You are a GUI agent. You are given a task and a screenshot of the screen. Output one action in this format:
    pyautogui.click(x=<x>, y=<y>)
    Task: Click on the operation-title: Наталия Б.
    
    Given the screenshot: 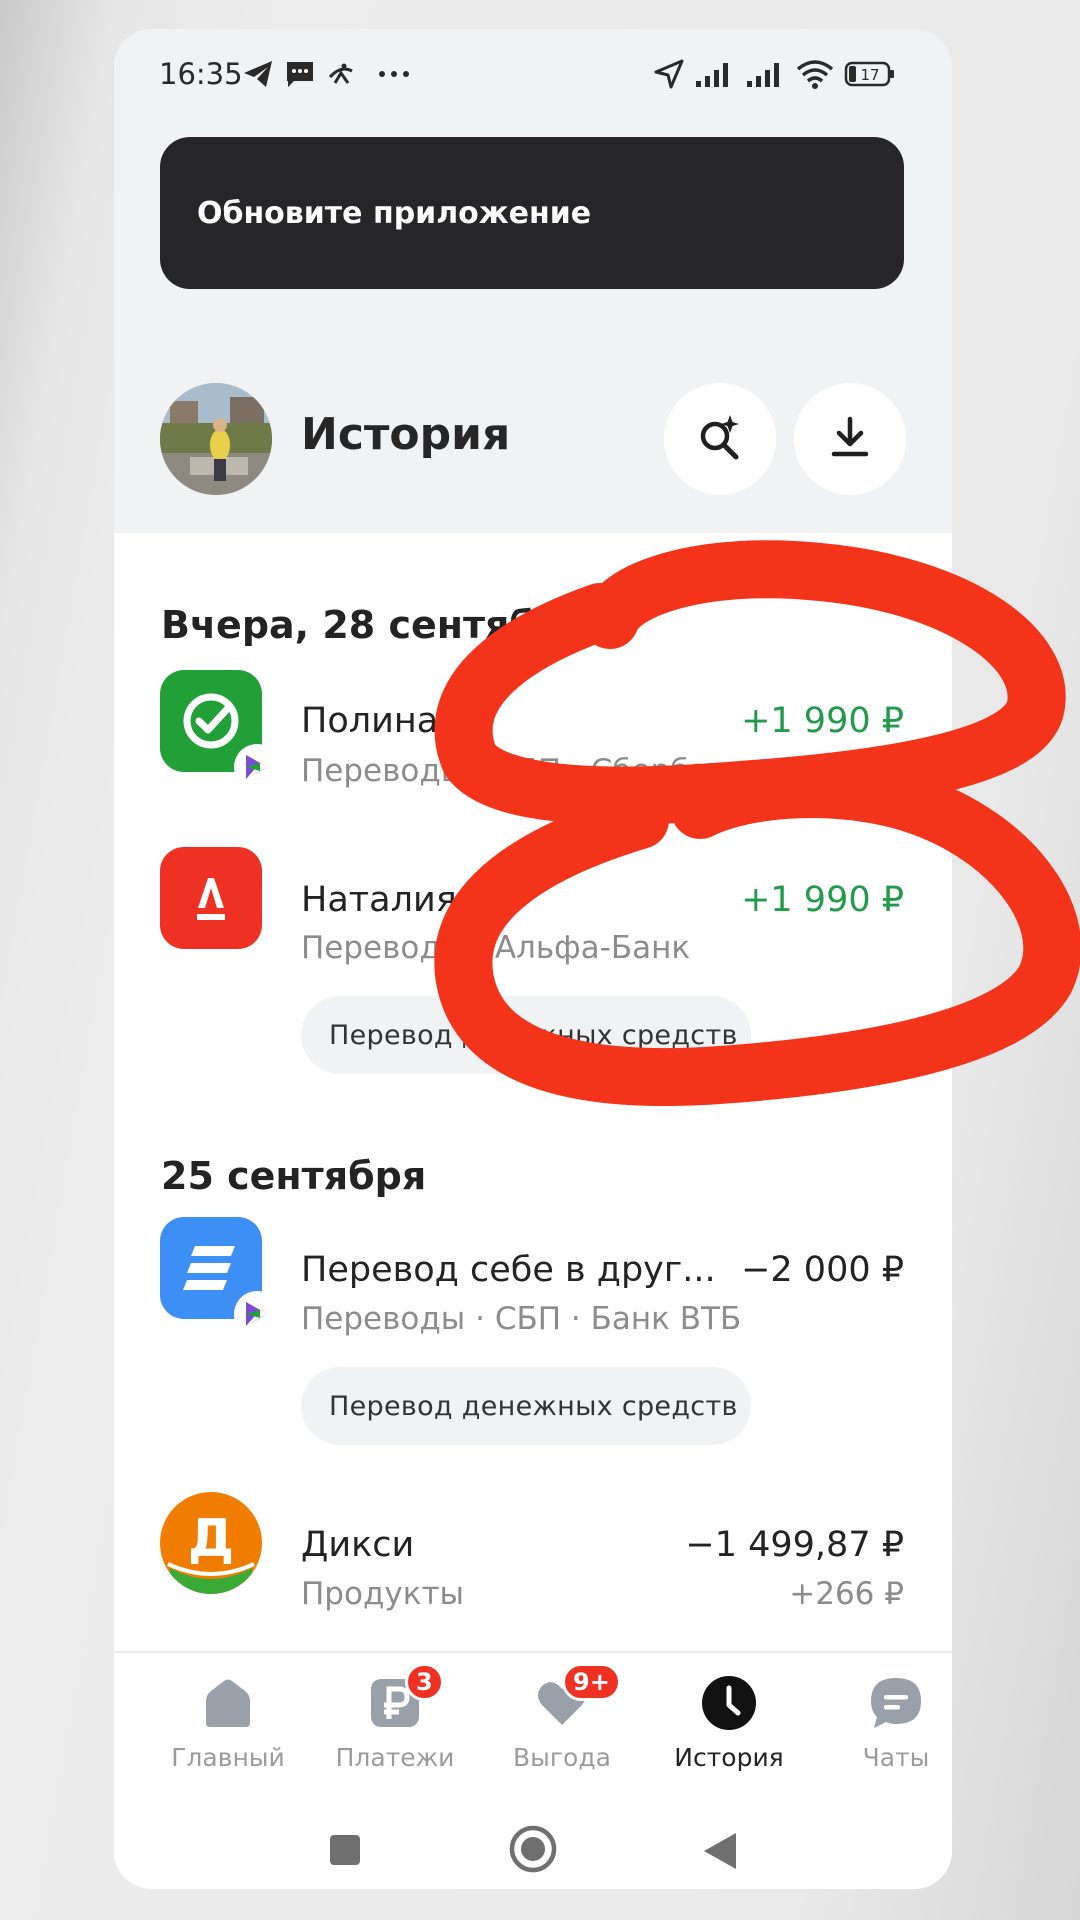 What is the action you would take?
    pyautogui.click(x=402, y=900)
    